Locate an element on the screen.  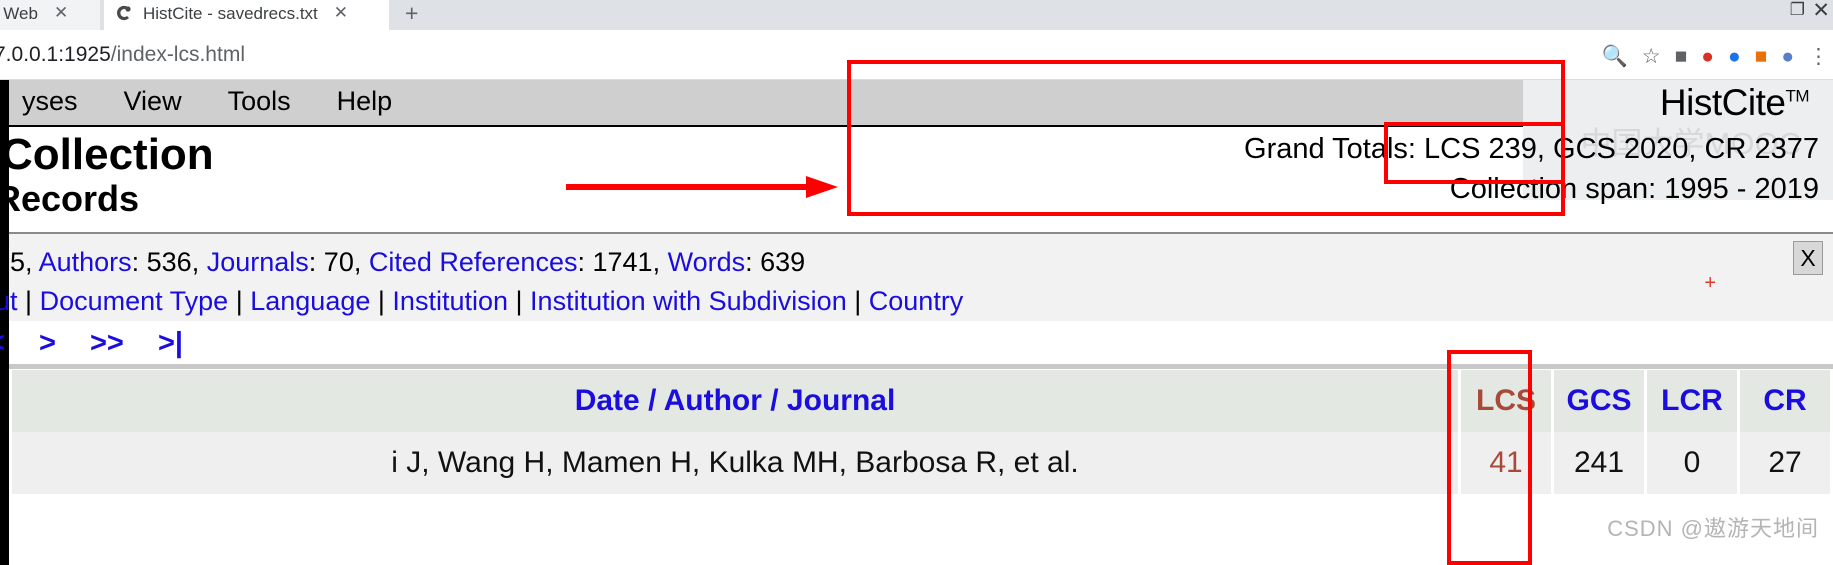
url-host: 7.0.0.1:1925 is located at coordinates (55, 54).